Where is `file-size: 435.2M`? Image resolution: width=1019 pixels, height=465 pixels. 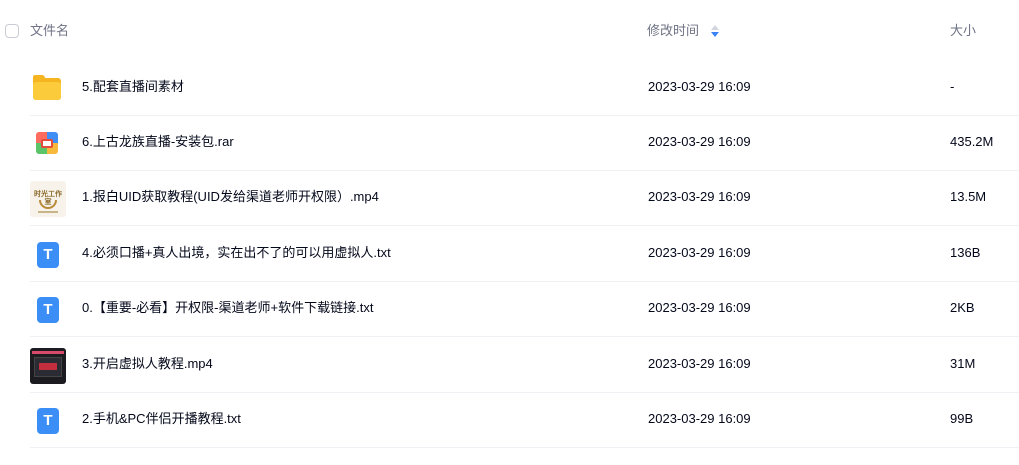
file-size: 435.2M is located at coordinates (972, 141).